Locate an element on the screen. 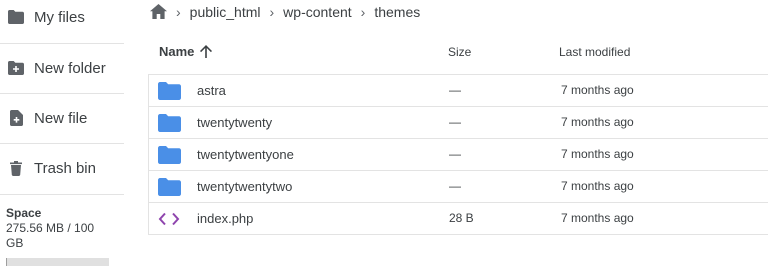  storage-title: Space is located at coordinates (24, 213).